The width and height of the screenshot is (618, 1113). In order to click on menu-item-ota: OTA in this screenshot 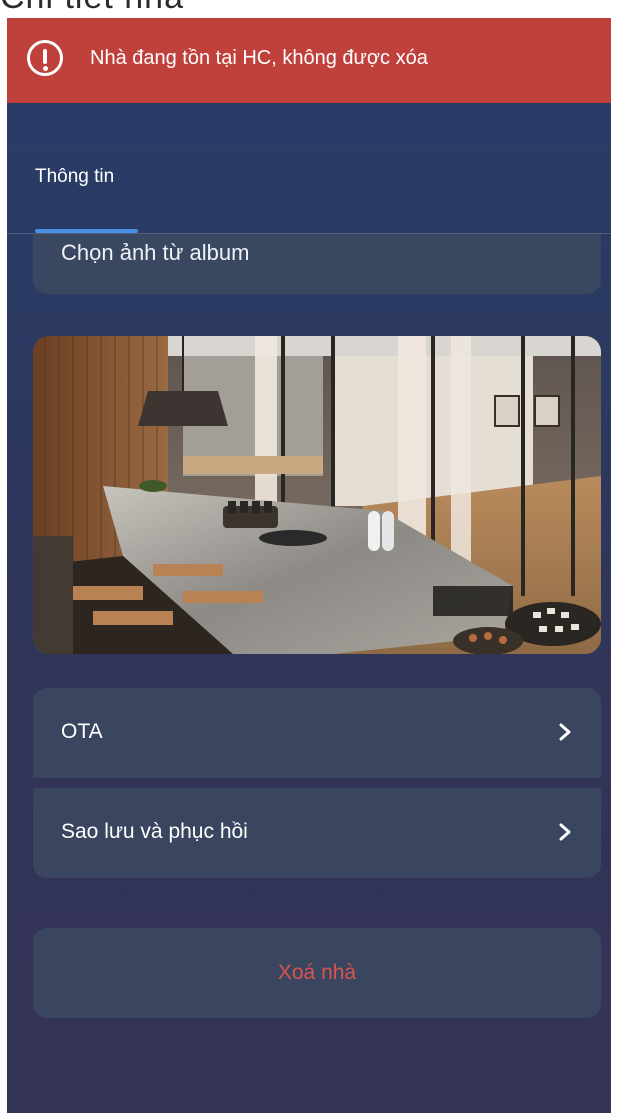, I will do `click(317, 733)`.